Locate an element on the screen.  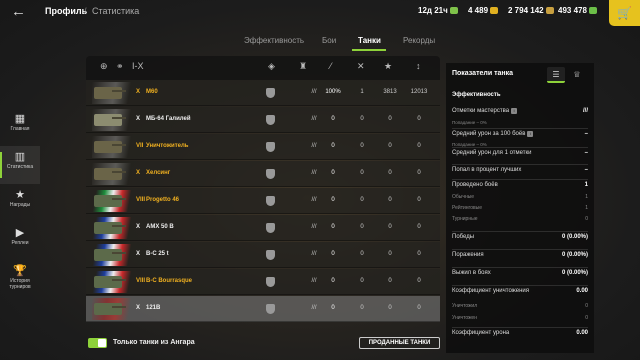
stat-row: Уничтожен 0 is located at coordinates (520, 320).